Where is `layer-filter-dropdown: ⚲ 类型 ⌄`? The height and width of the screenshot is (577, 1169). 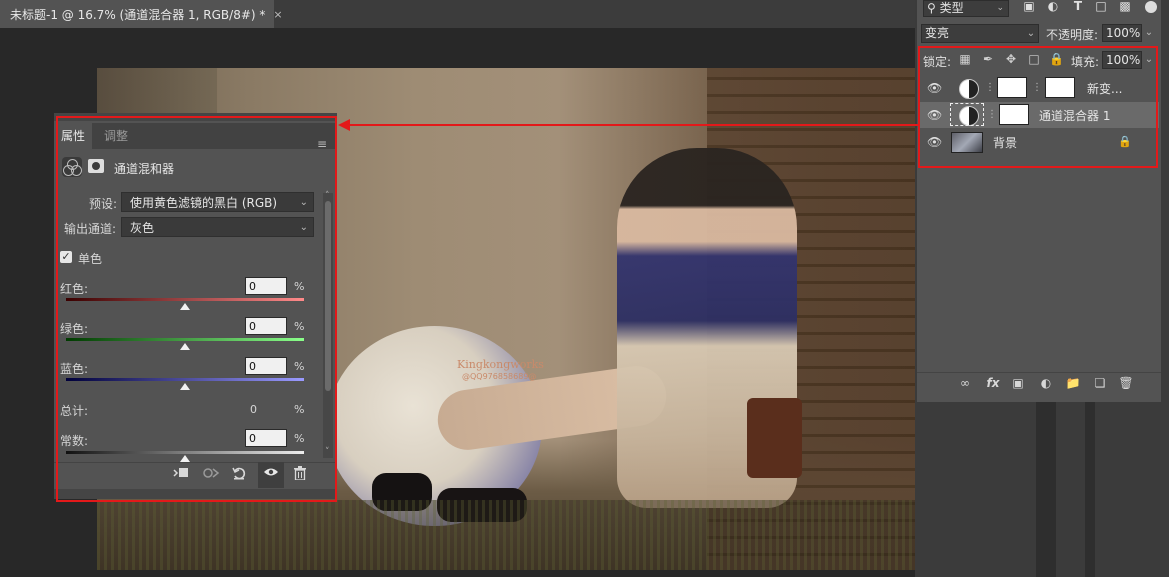
layer-filter-dropdown: ⚲ 类型 ⌄ is located at coordinates (966, 8).